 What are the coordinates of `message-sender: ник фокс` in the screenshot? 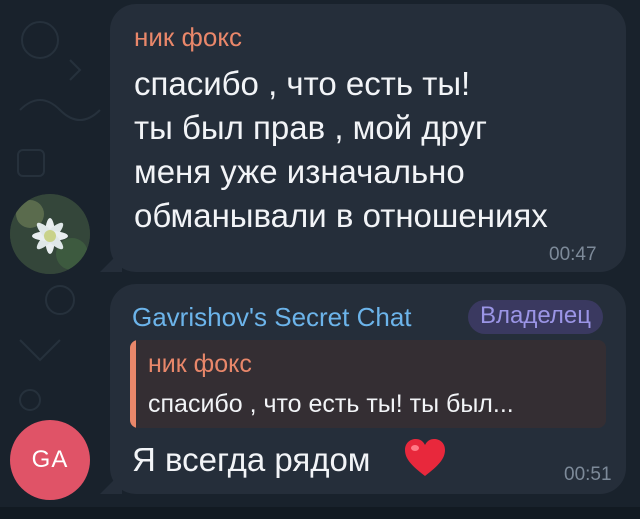 It's located at (188, 37).